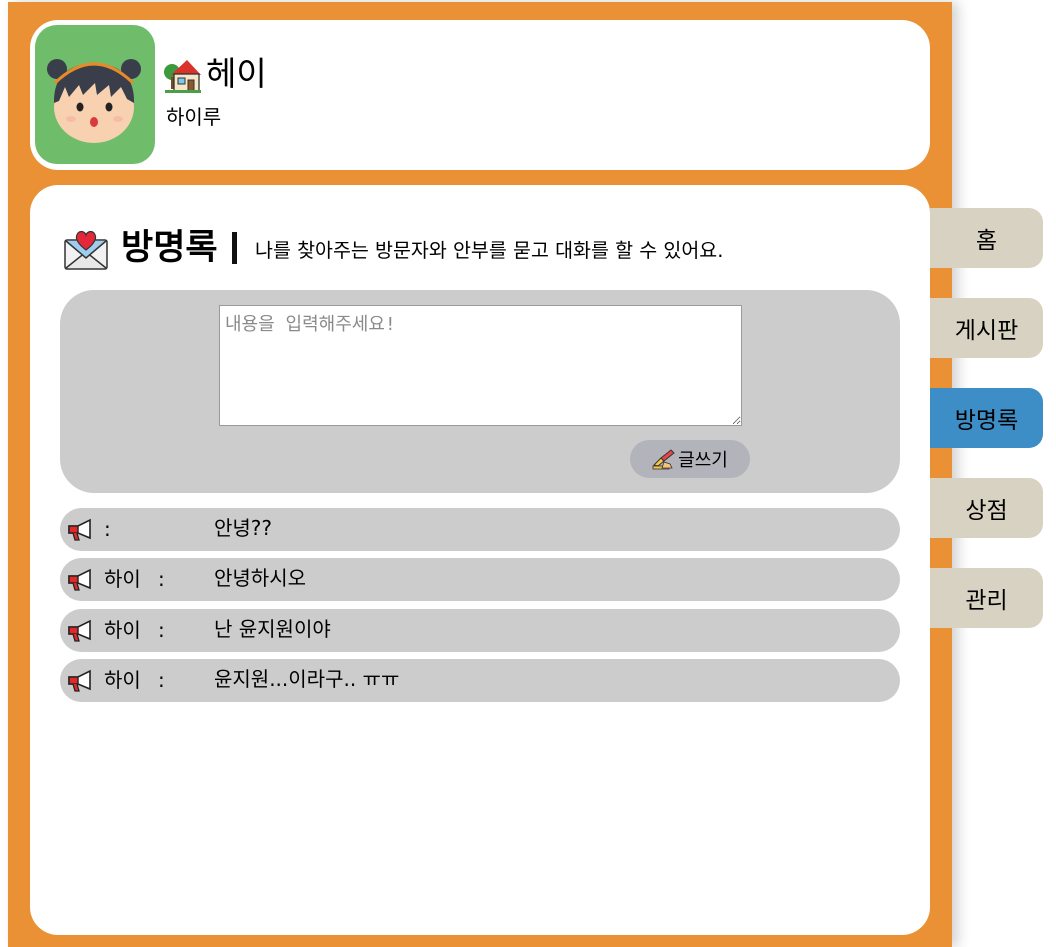 This screenshot has width=1056, height=947. Describe the element at coordinates (480, 365) in the screenshot. I see `guestbook-message-input` at that location.